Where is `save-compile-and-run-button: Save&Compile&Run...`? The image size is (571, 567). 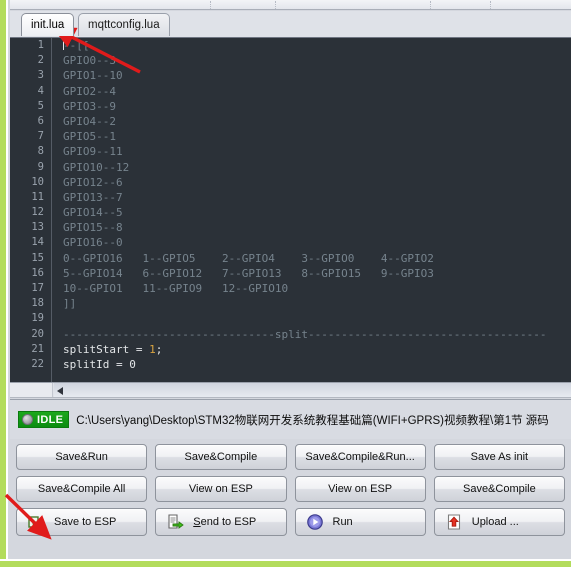
save-compile-and-run-button: Save&Compile&Run... is located at coordinates (360, 457).